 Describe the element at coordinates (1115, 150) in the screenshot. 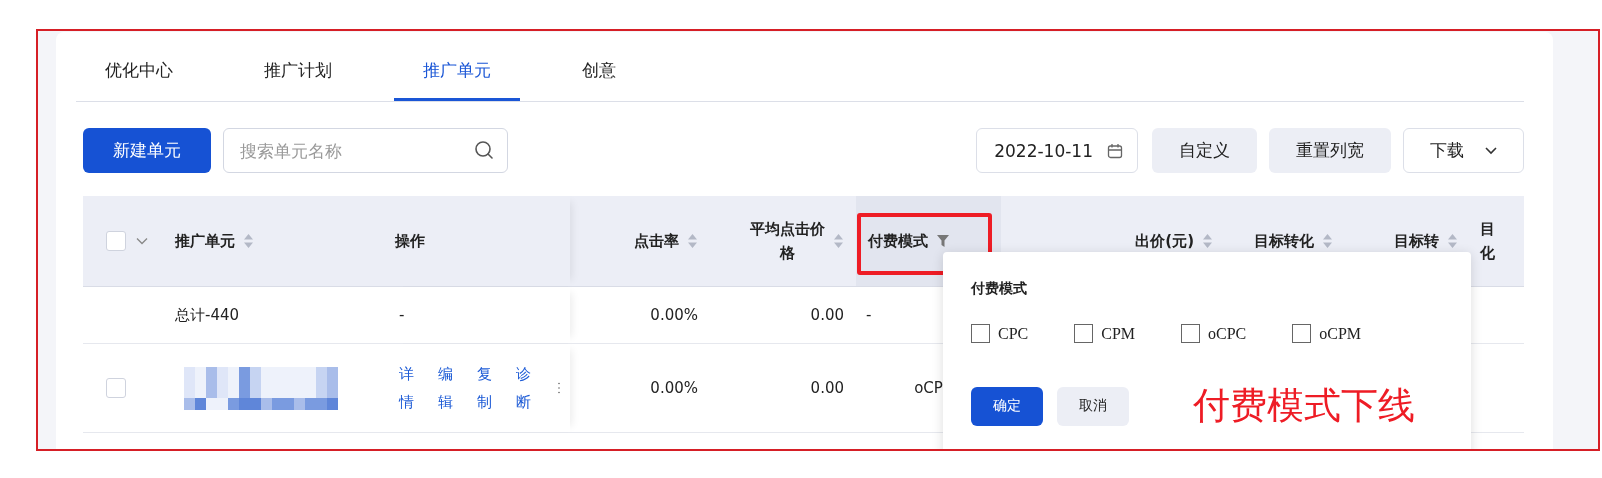

I see `calendar-icon` at that location.